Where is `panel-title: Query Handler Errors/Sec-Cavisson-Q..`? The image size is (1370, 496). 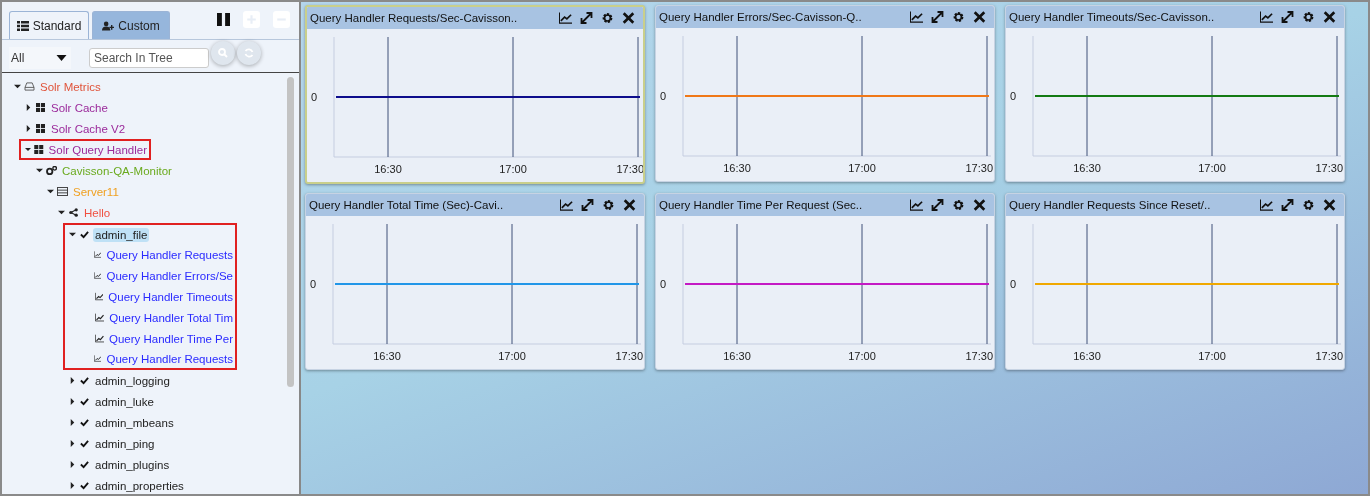
panel-title: Query Handler Errors/Sec-Cavisson-Q.. is located at coordinates (761, 17).